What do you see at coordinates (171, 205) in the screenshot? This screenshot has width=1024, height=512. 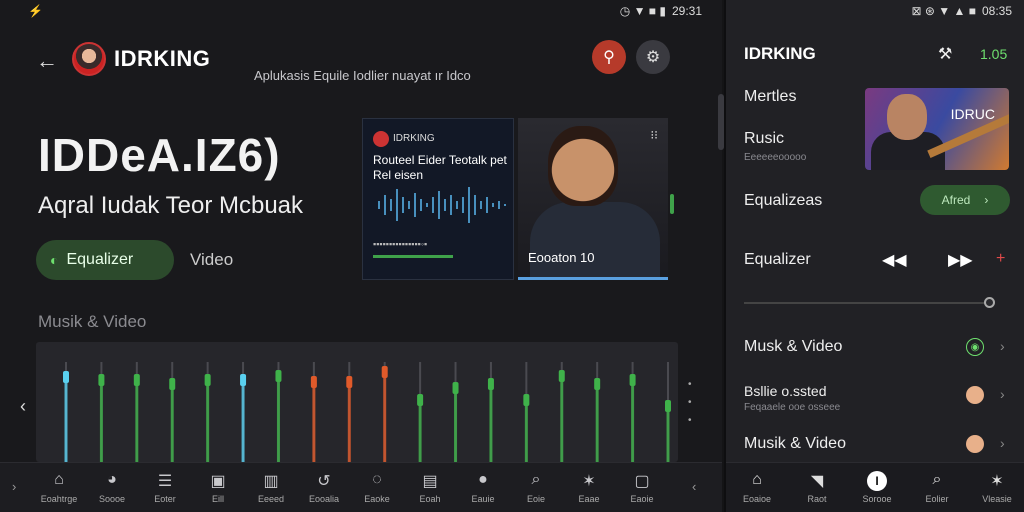 I see `page-subtitle: Aqral Iudak Teor Mcbuak` at bounding box center [171, 205].